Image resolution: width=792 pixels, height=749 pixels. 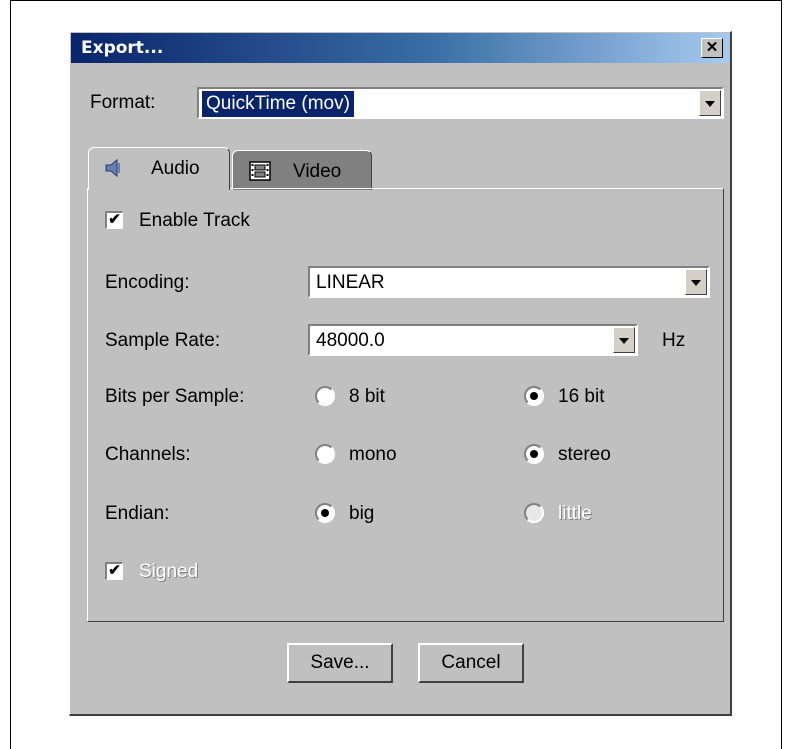 What do you see at coordinates (114, 571) in the screenshot?
I see `signed-checkbox: ✔` at bounding box center [114, 571].